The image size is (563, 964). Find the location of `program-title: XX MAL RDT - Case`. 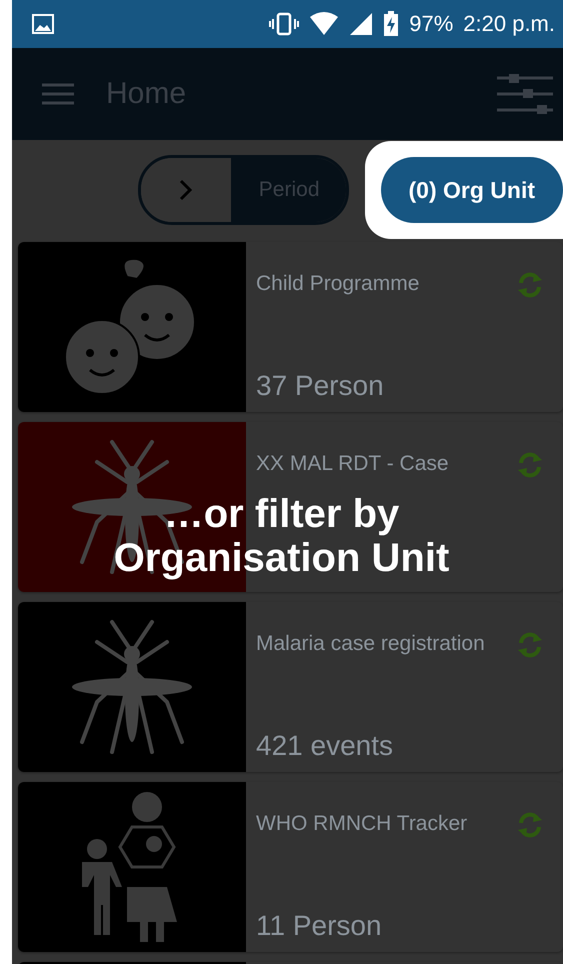

program-title: XX MAL RDT - Case is located at coordinates (353, 464).